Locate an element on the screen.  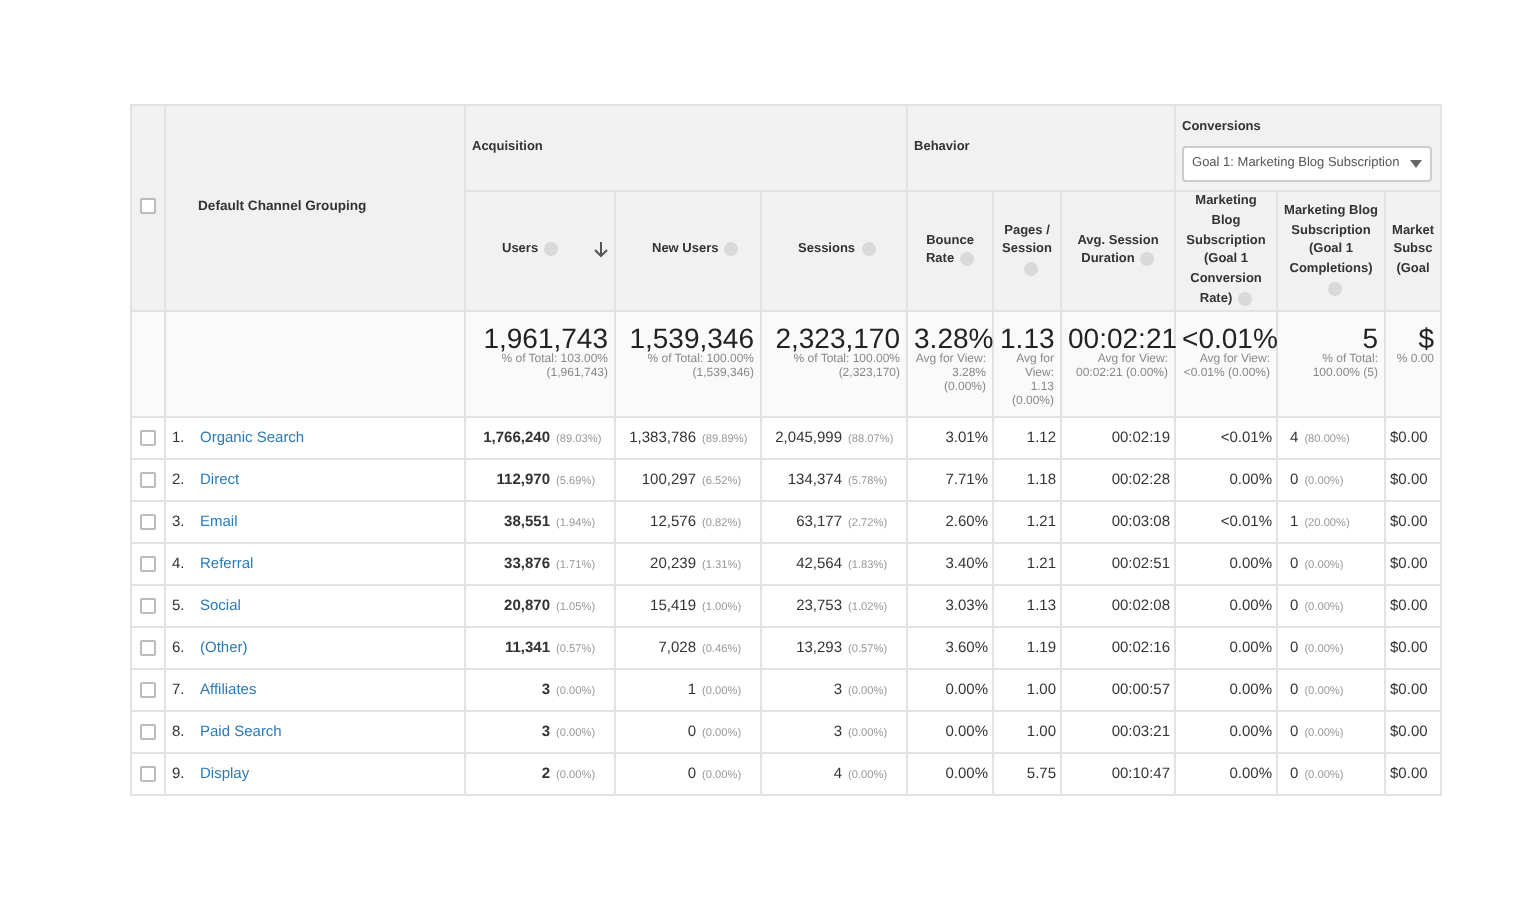
total-value: 5 is located at coordinates (1369, 338).